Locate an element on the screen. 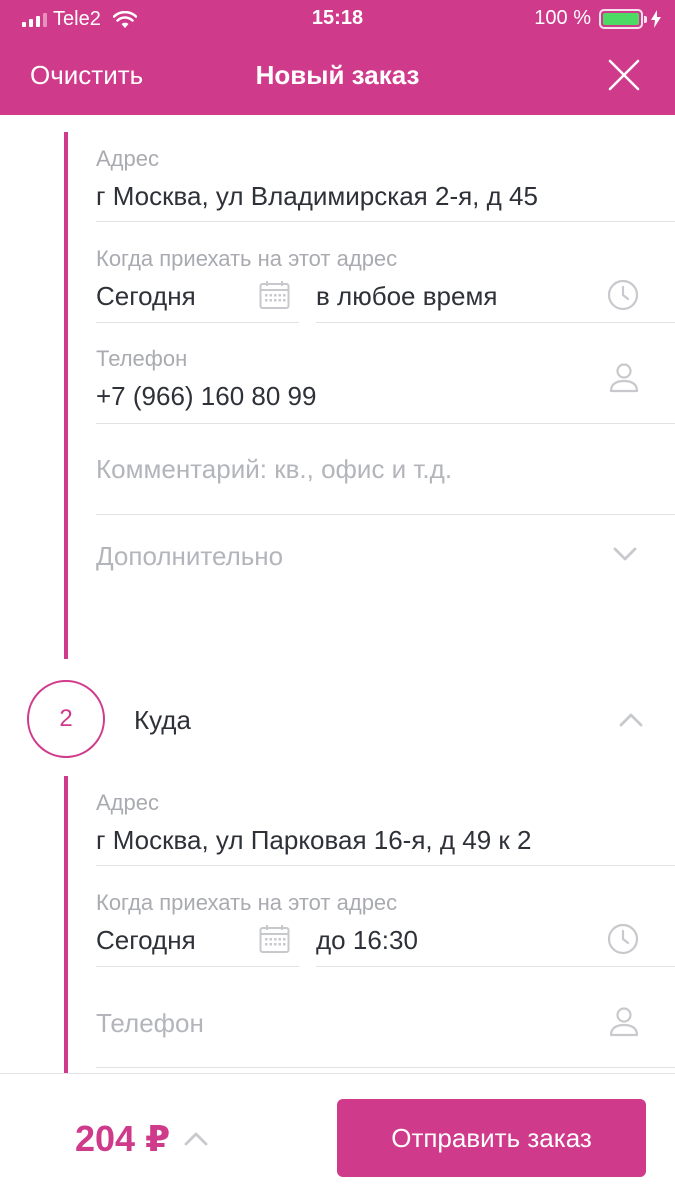 Image resolution: width=675 pixels, height=1200 pixels. pickup-more-label: Дополнительно is located at coordinates (190, 556).